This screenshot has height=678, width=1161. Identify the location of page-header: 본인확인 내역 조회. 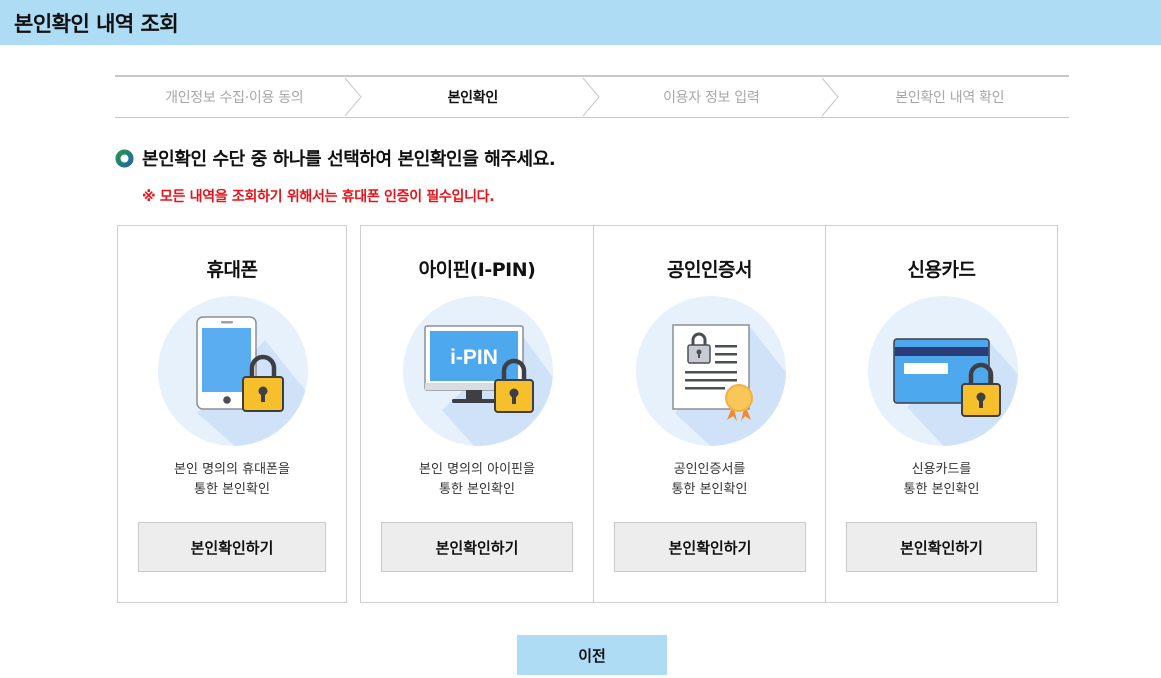
(580, 22).